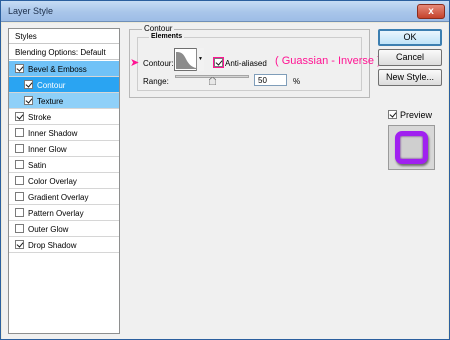 Image resolution: width=450 pixels, height=340 pixels. I want to click on style-item-label: Inner Glow, so click(47, 149).